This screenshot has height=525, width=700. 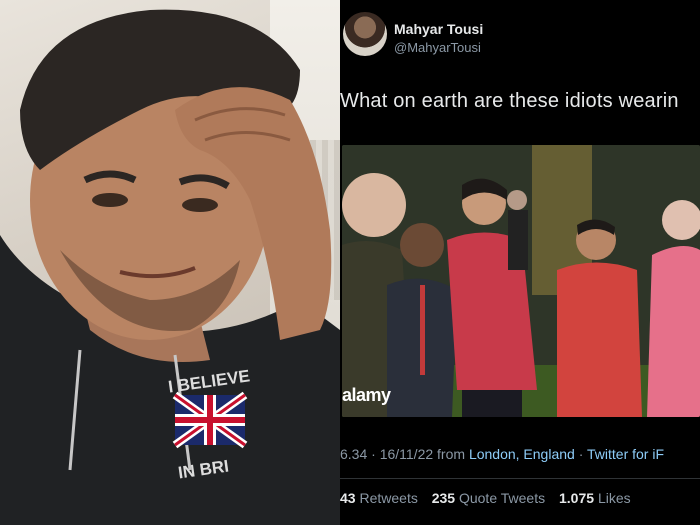 I want to click on likes-label: Likes, so click(x=614, y=498).